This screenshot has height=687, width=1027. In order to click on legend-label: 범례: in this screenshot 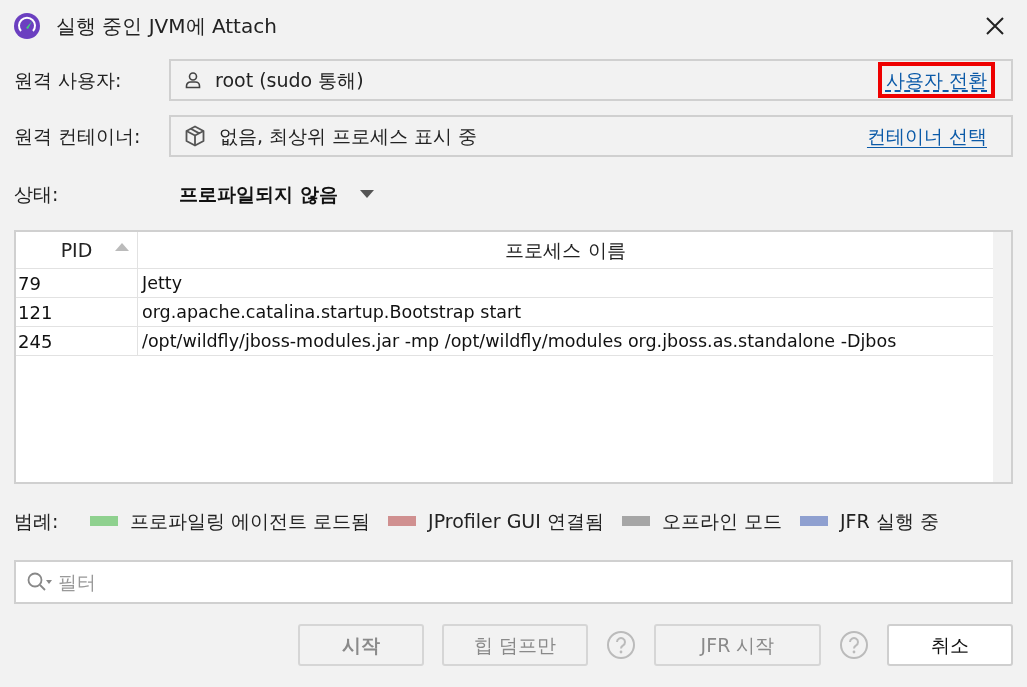, I will do `click(37, 521)`.